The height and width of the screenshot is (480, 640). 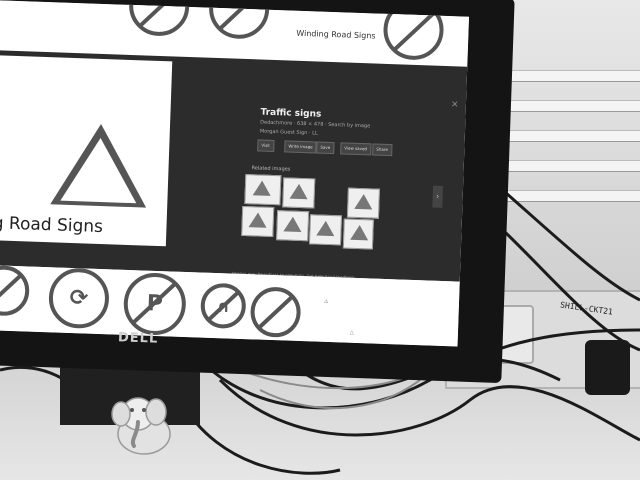 I want to click on cable, so click(x=429, y=410).